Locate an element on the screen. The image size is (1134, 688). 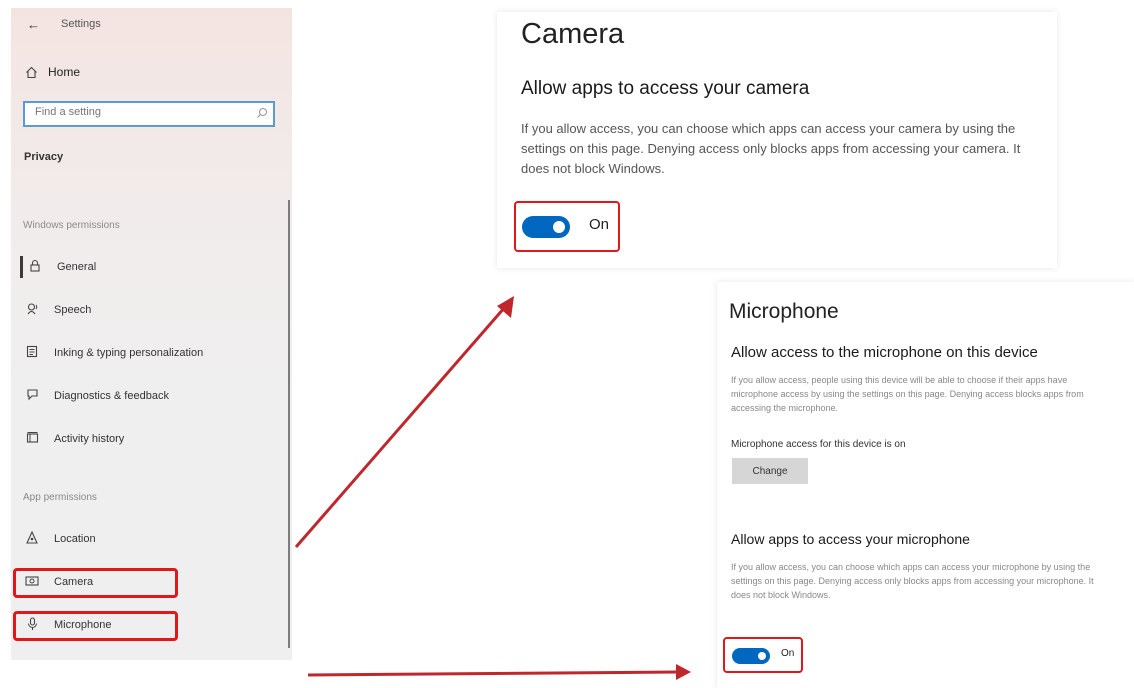
microphone-arrowhead is located at coordinates (683, 672).